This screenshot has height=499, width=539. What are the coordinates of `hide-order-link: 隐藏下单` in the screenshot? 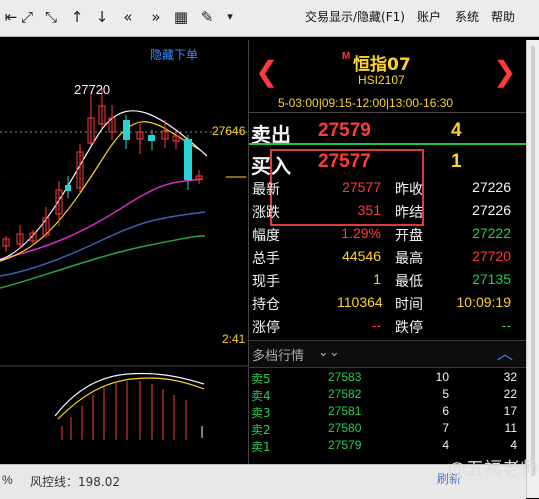 It's located at (174, 54).